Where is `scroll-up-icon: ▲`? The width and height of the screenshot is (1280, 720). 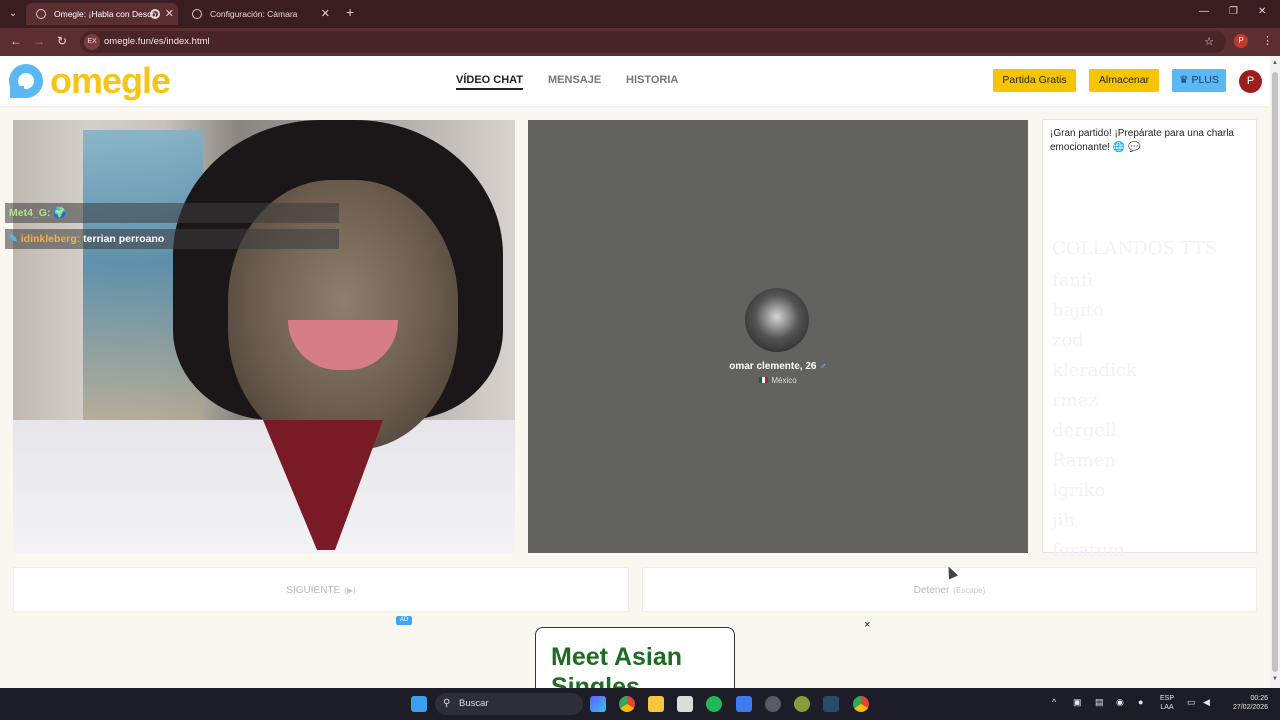
scroll-up-icon: ▲ is located at coordinates (1275, 63).